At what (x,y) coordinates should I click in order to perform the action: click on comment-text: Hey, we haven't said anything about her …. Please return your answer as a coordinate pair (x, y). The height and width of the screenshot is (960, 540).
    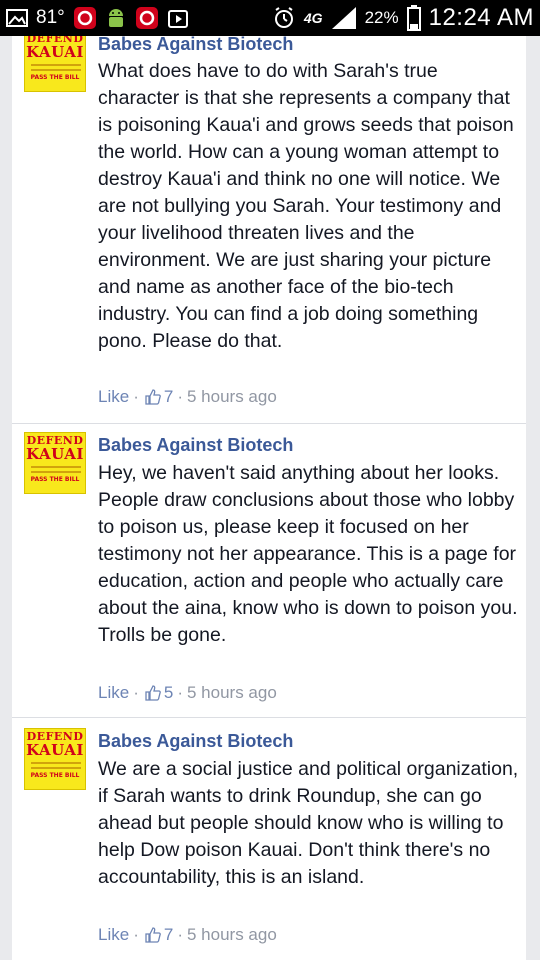
    Looking at the image, I should click on (308, 554).